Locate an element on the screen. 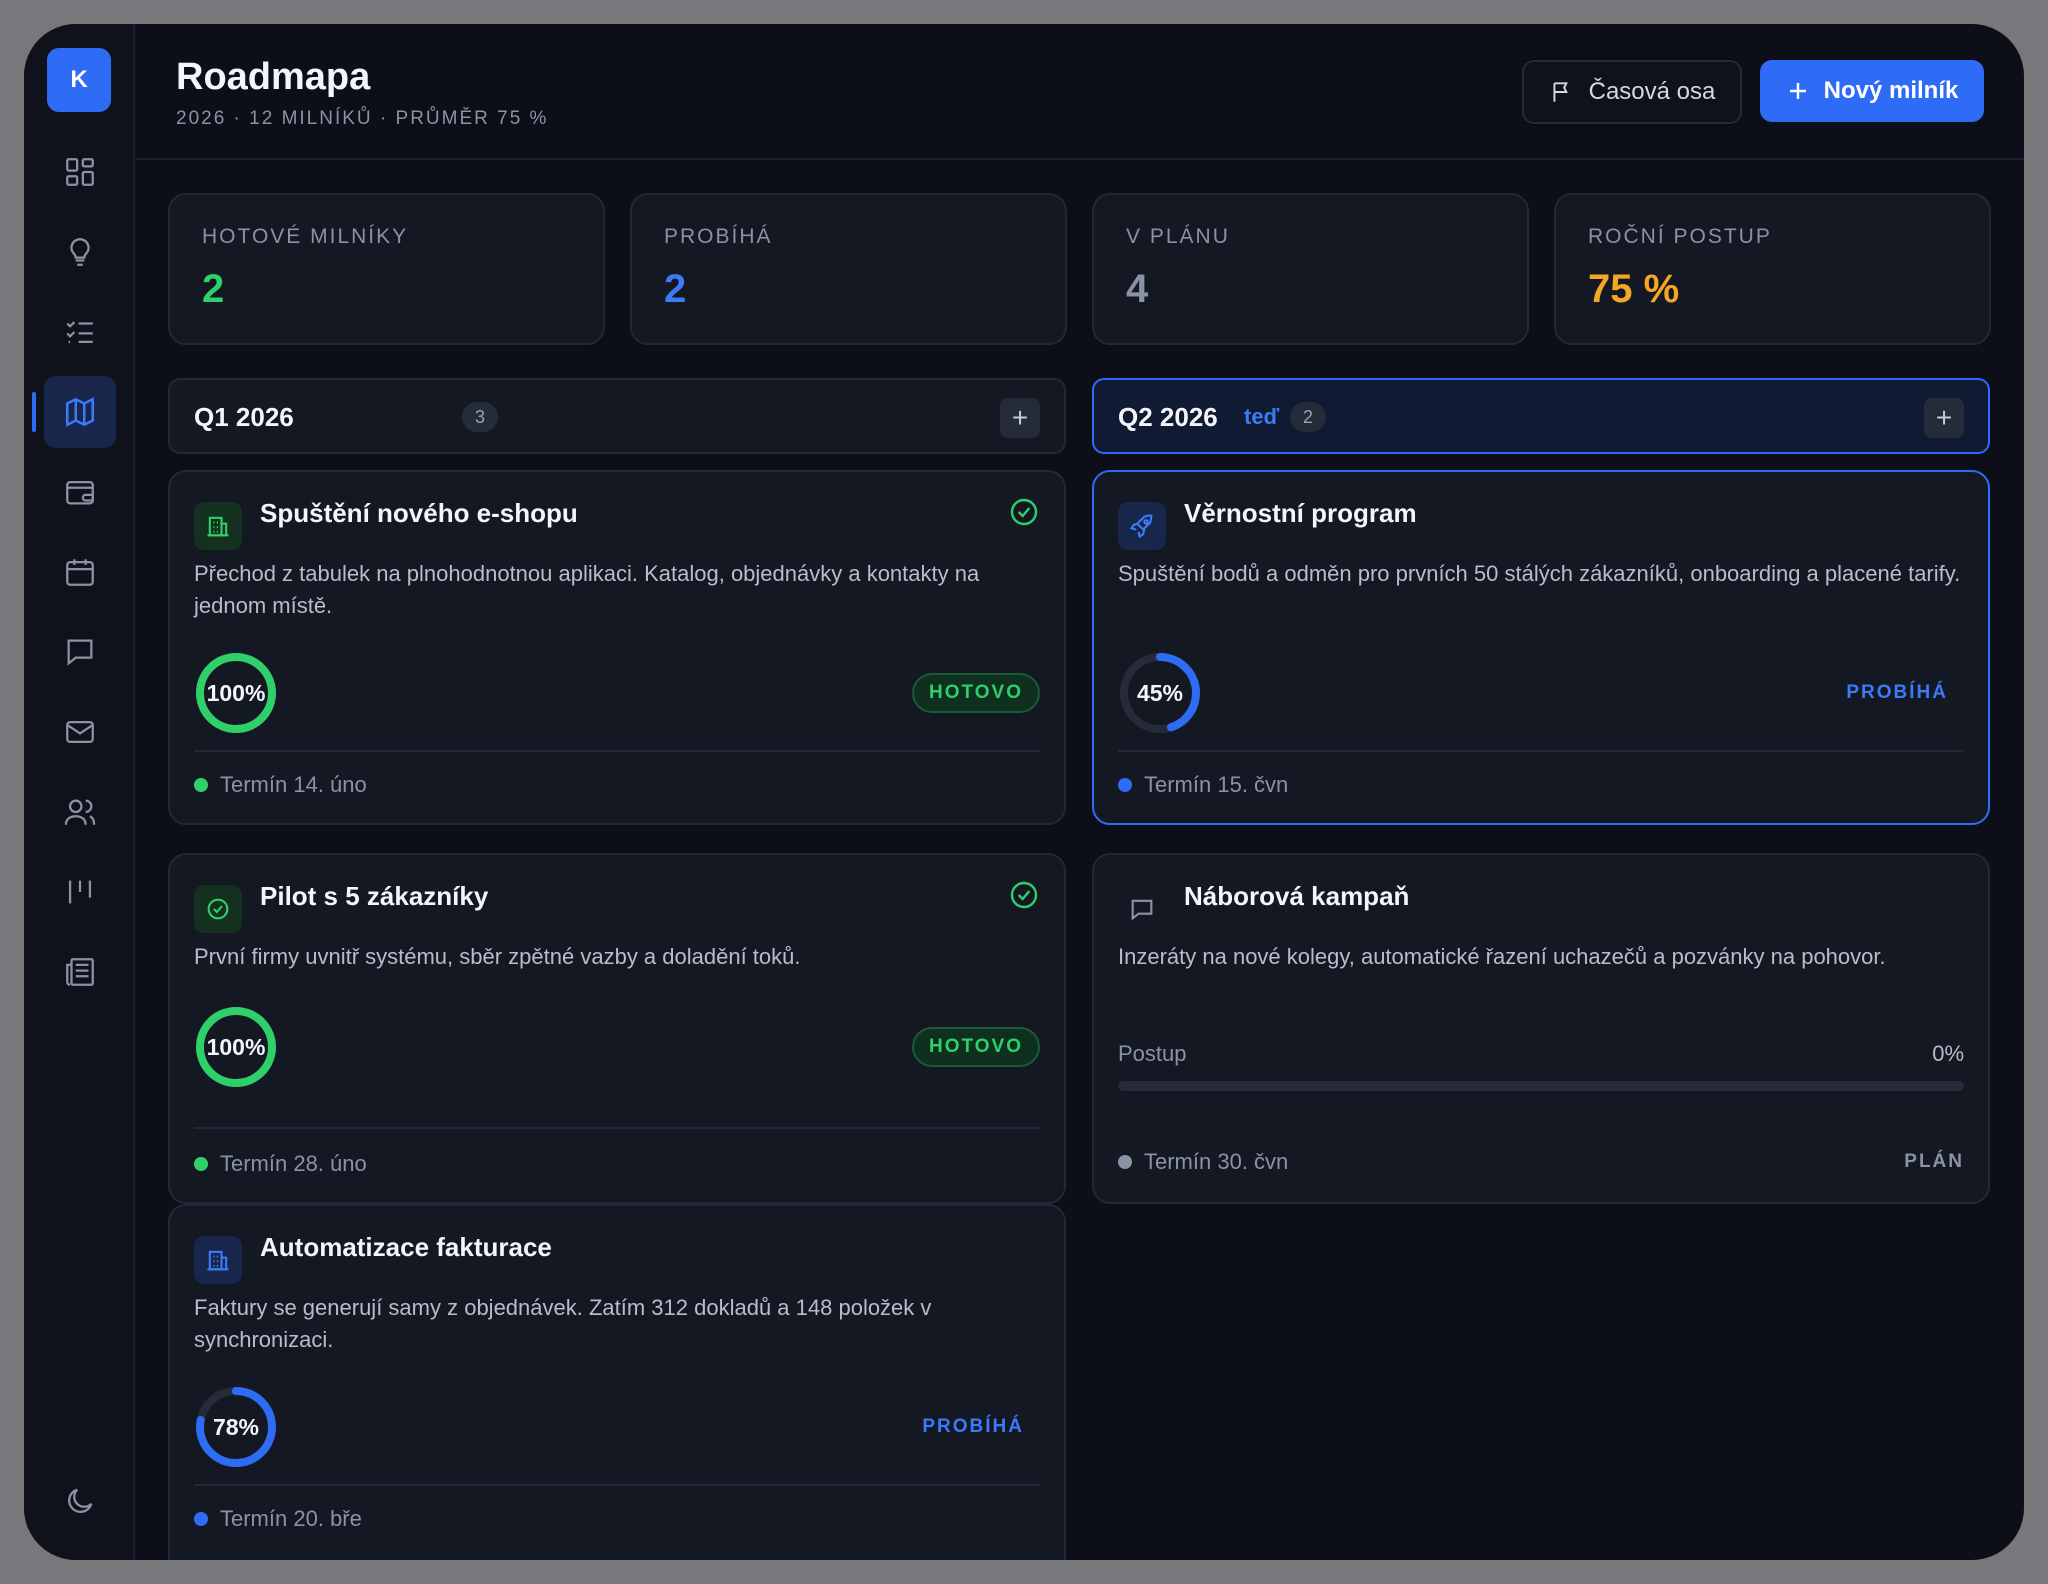 The width and height of the screenshot is (2048, 1584). page-title: Roadmapa is located at coordinates (273, 77).